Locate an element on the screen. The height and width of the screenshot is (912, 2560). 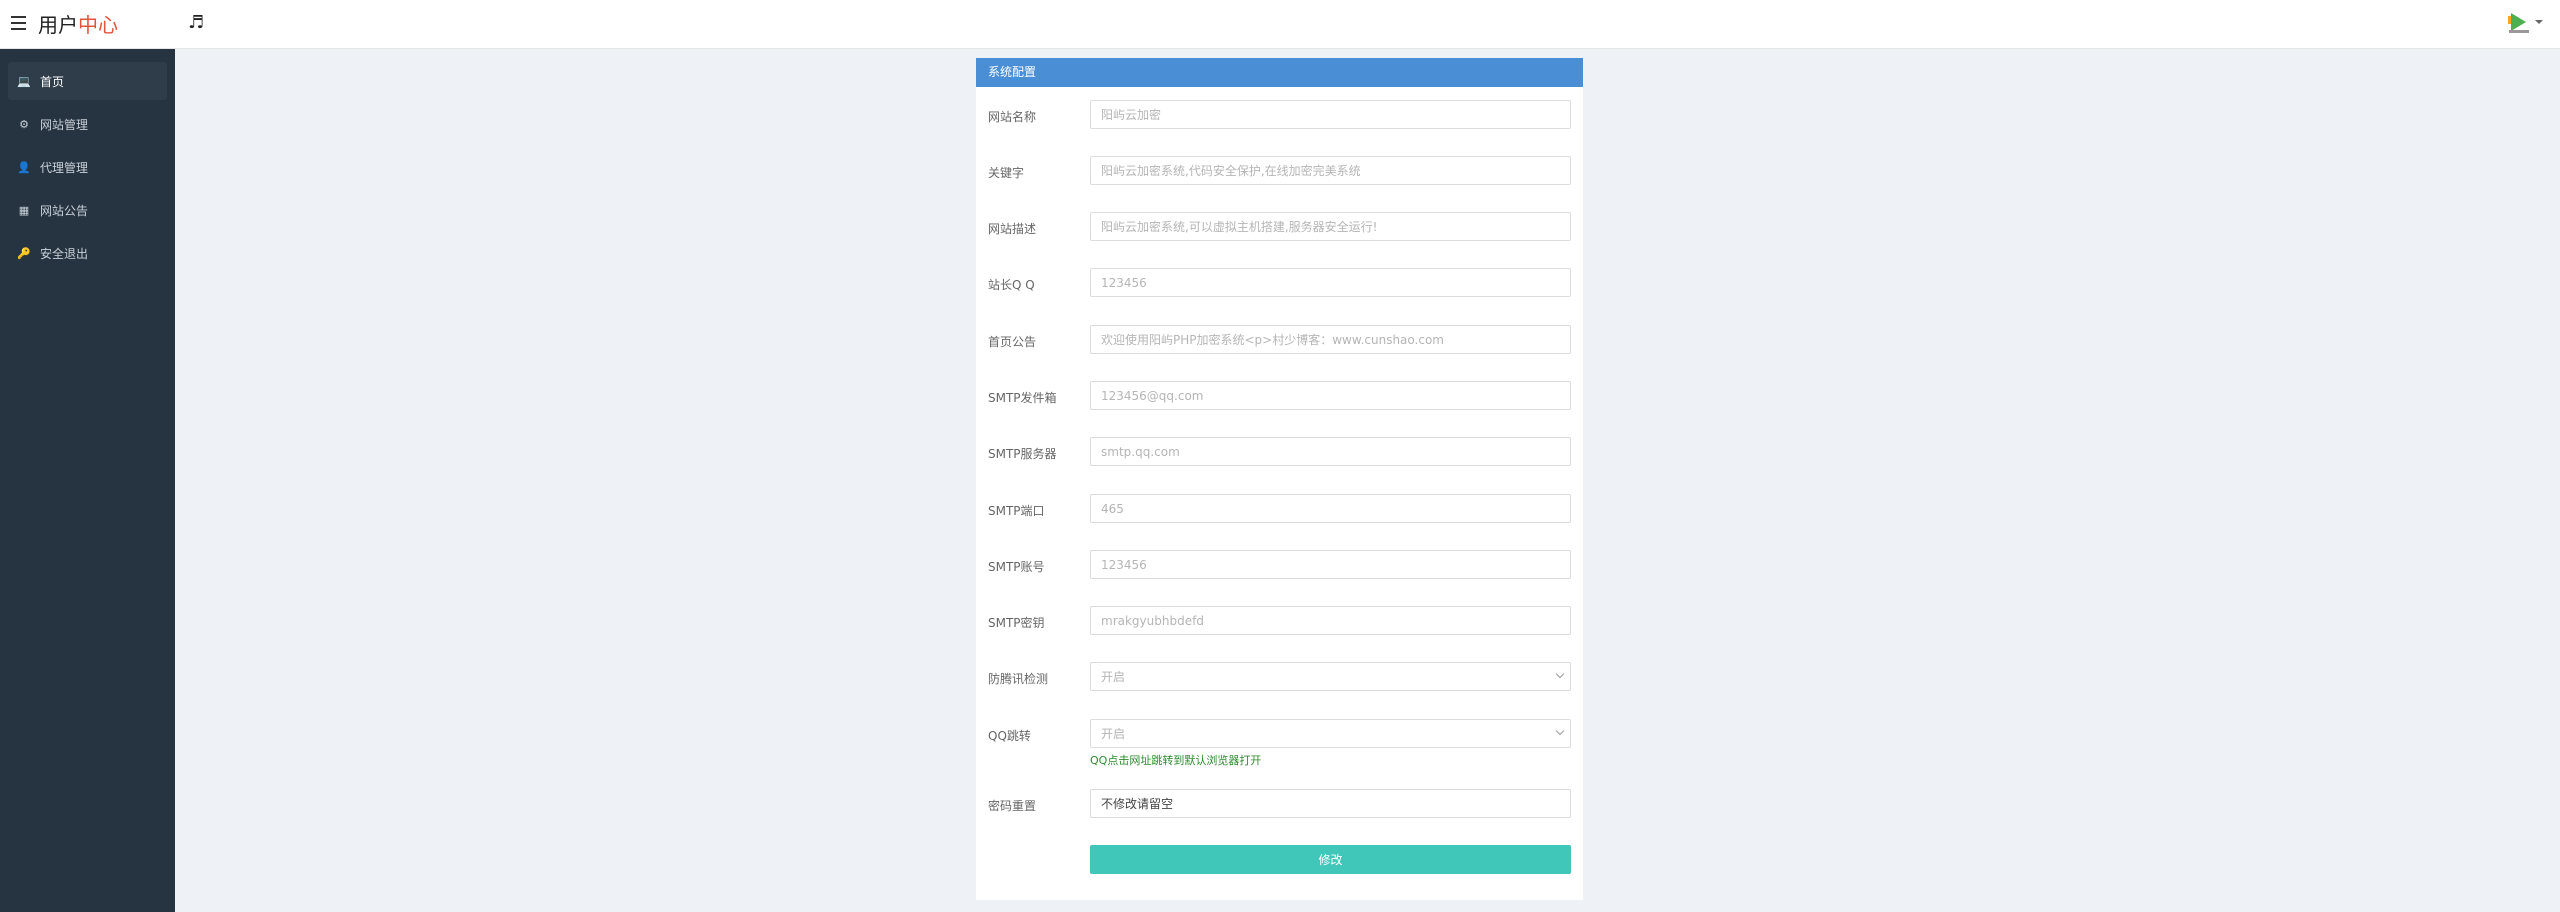
form-row-smtp-account: SMTP账号 is located at coordinates (1279, 565).